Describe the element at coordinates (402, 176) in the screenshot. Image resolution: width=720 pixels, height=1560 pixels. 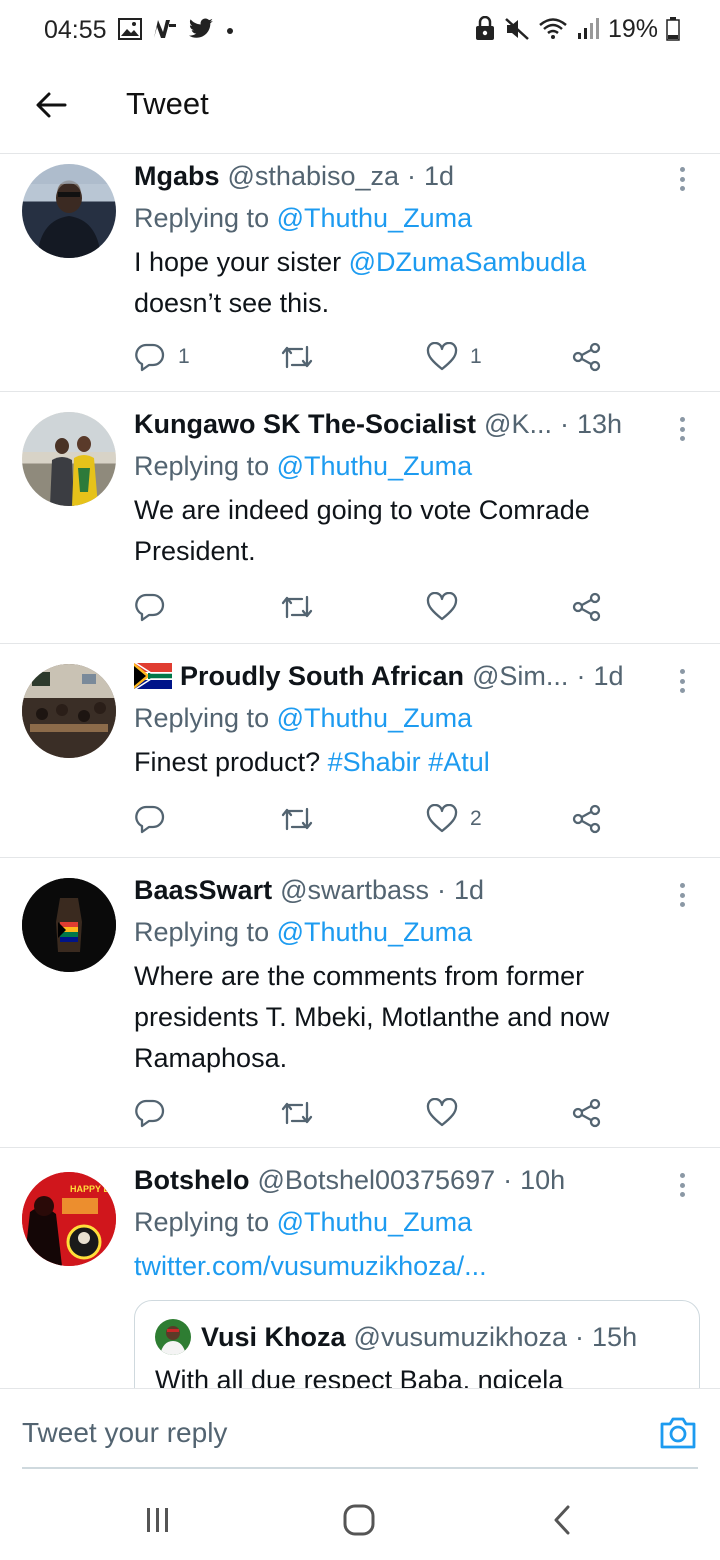
I see `tweet-meta: Mgabs @sthabiso_za · 1d` at that location.